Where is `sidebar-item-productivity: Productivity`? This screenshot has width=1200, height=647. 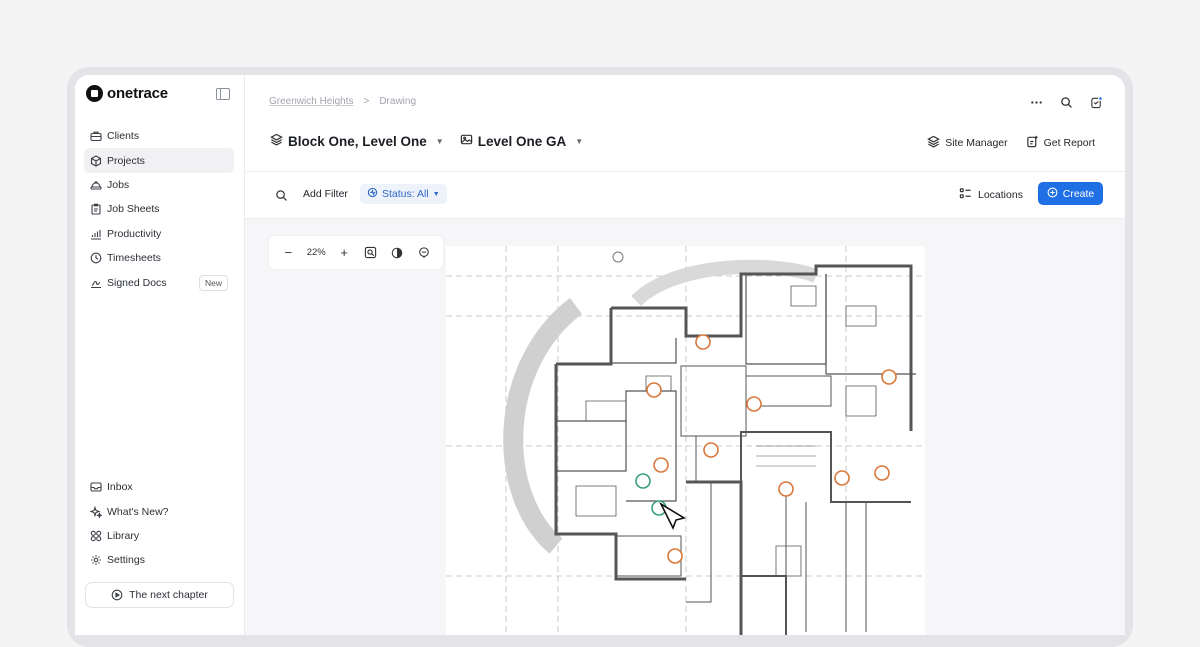 sidebar-item-productivity: Productivity is located at coordinates (159, 234).